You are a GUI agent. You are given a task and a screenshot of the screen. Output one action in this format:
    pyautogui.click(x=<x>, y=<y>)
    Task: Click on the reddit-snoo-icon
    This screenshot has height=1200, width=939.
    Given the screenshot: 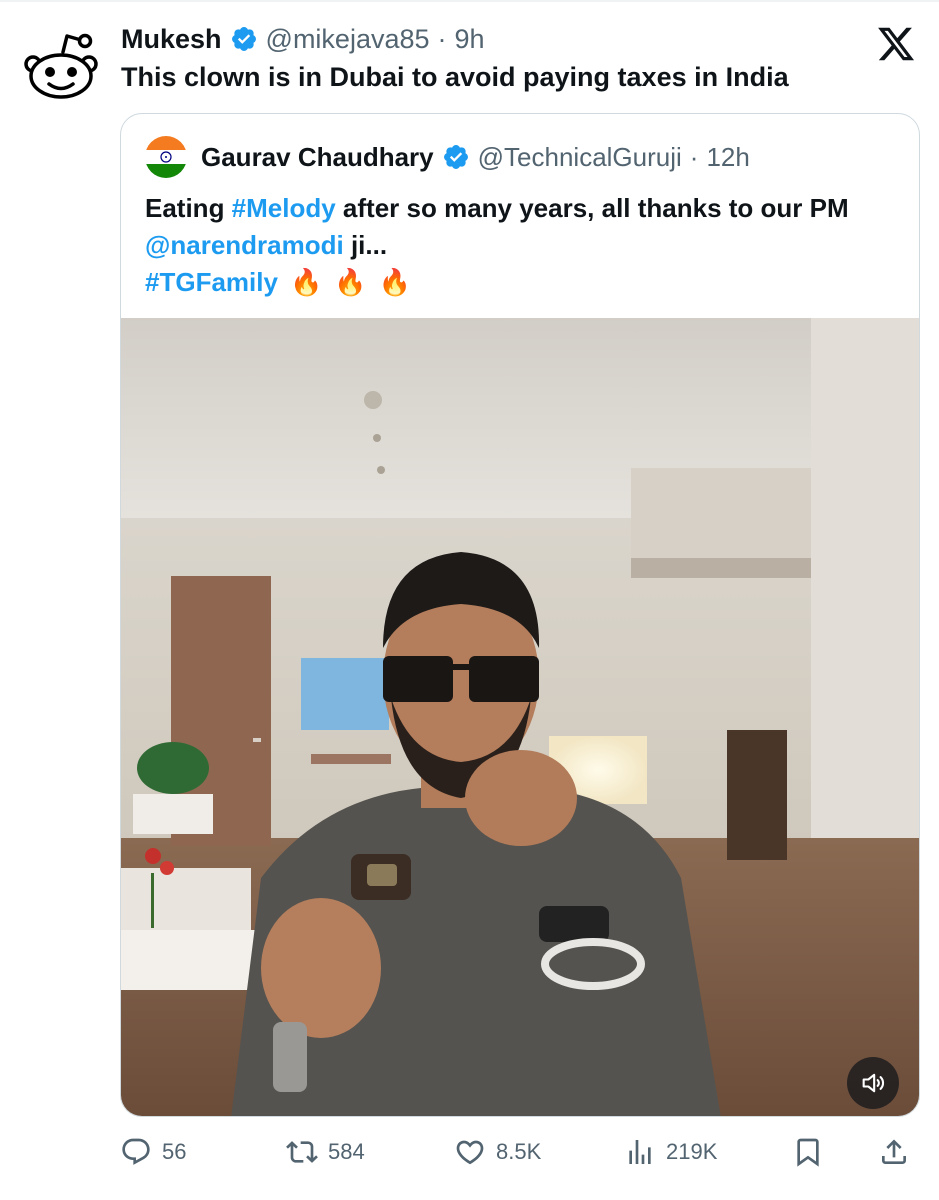 What is the action you would take?
    pyautogui.click(x=61, y=67)
    